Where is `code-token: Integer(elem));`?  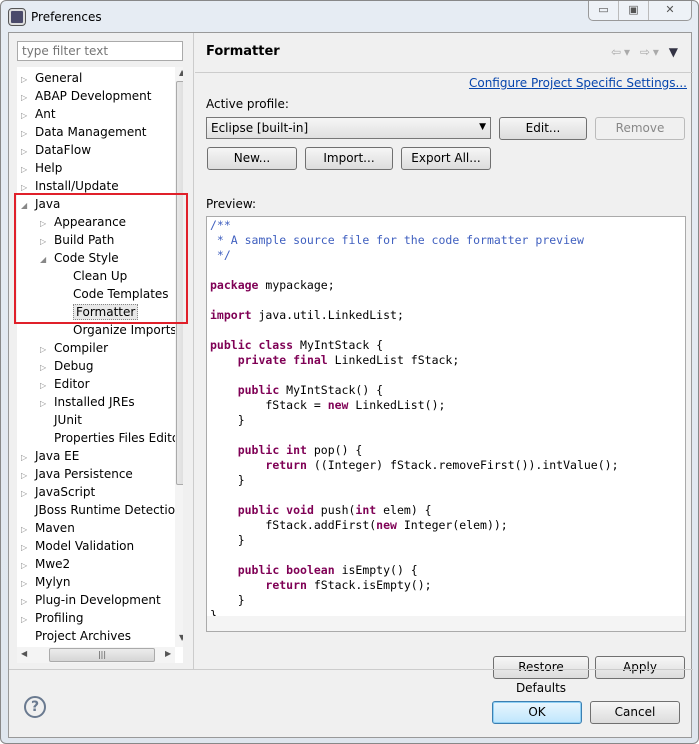 code-token: Integer(elem)); is located at coordinates (452, 525).